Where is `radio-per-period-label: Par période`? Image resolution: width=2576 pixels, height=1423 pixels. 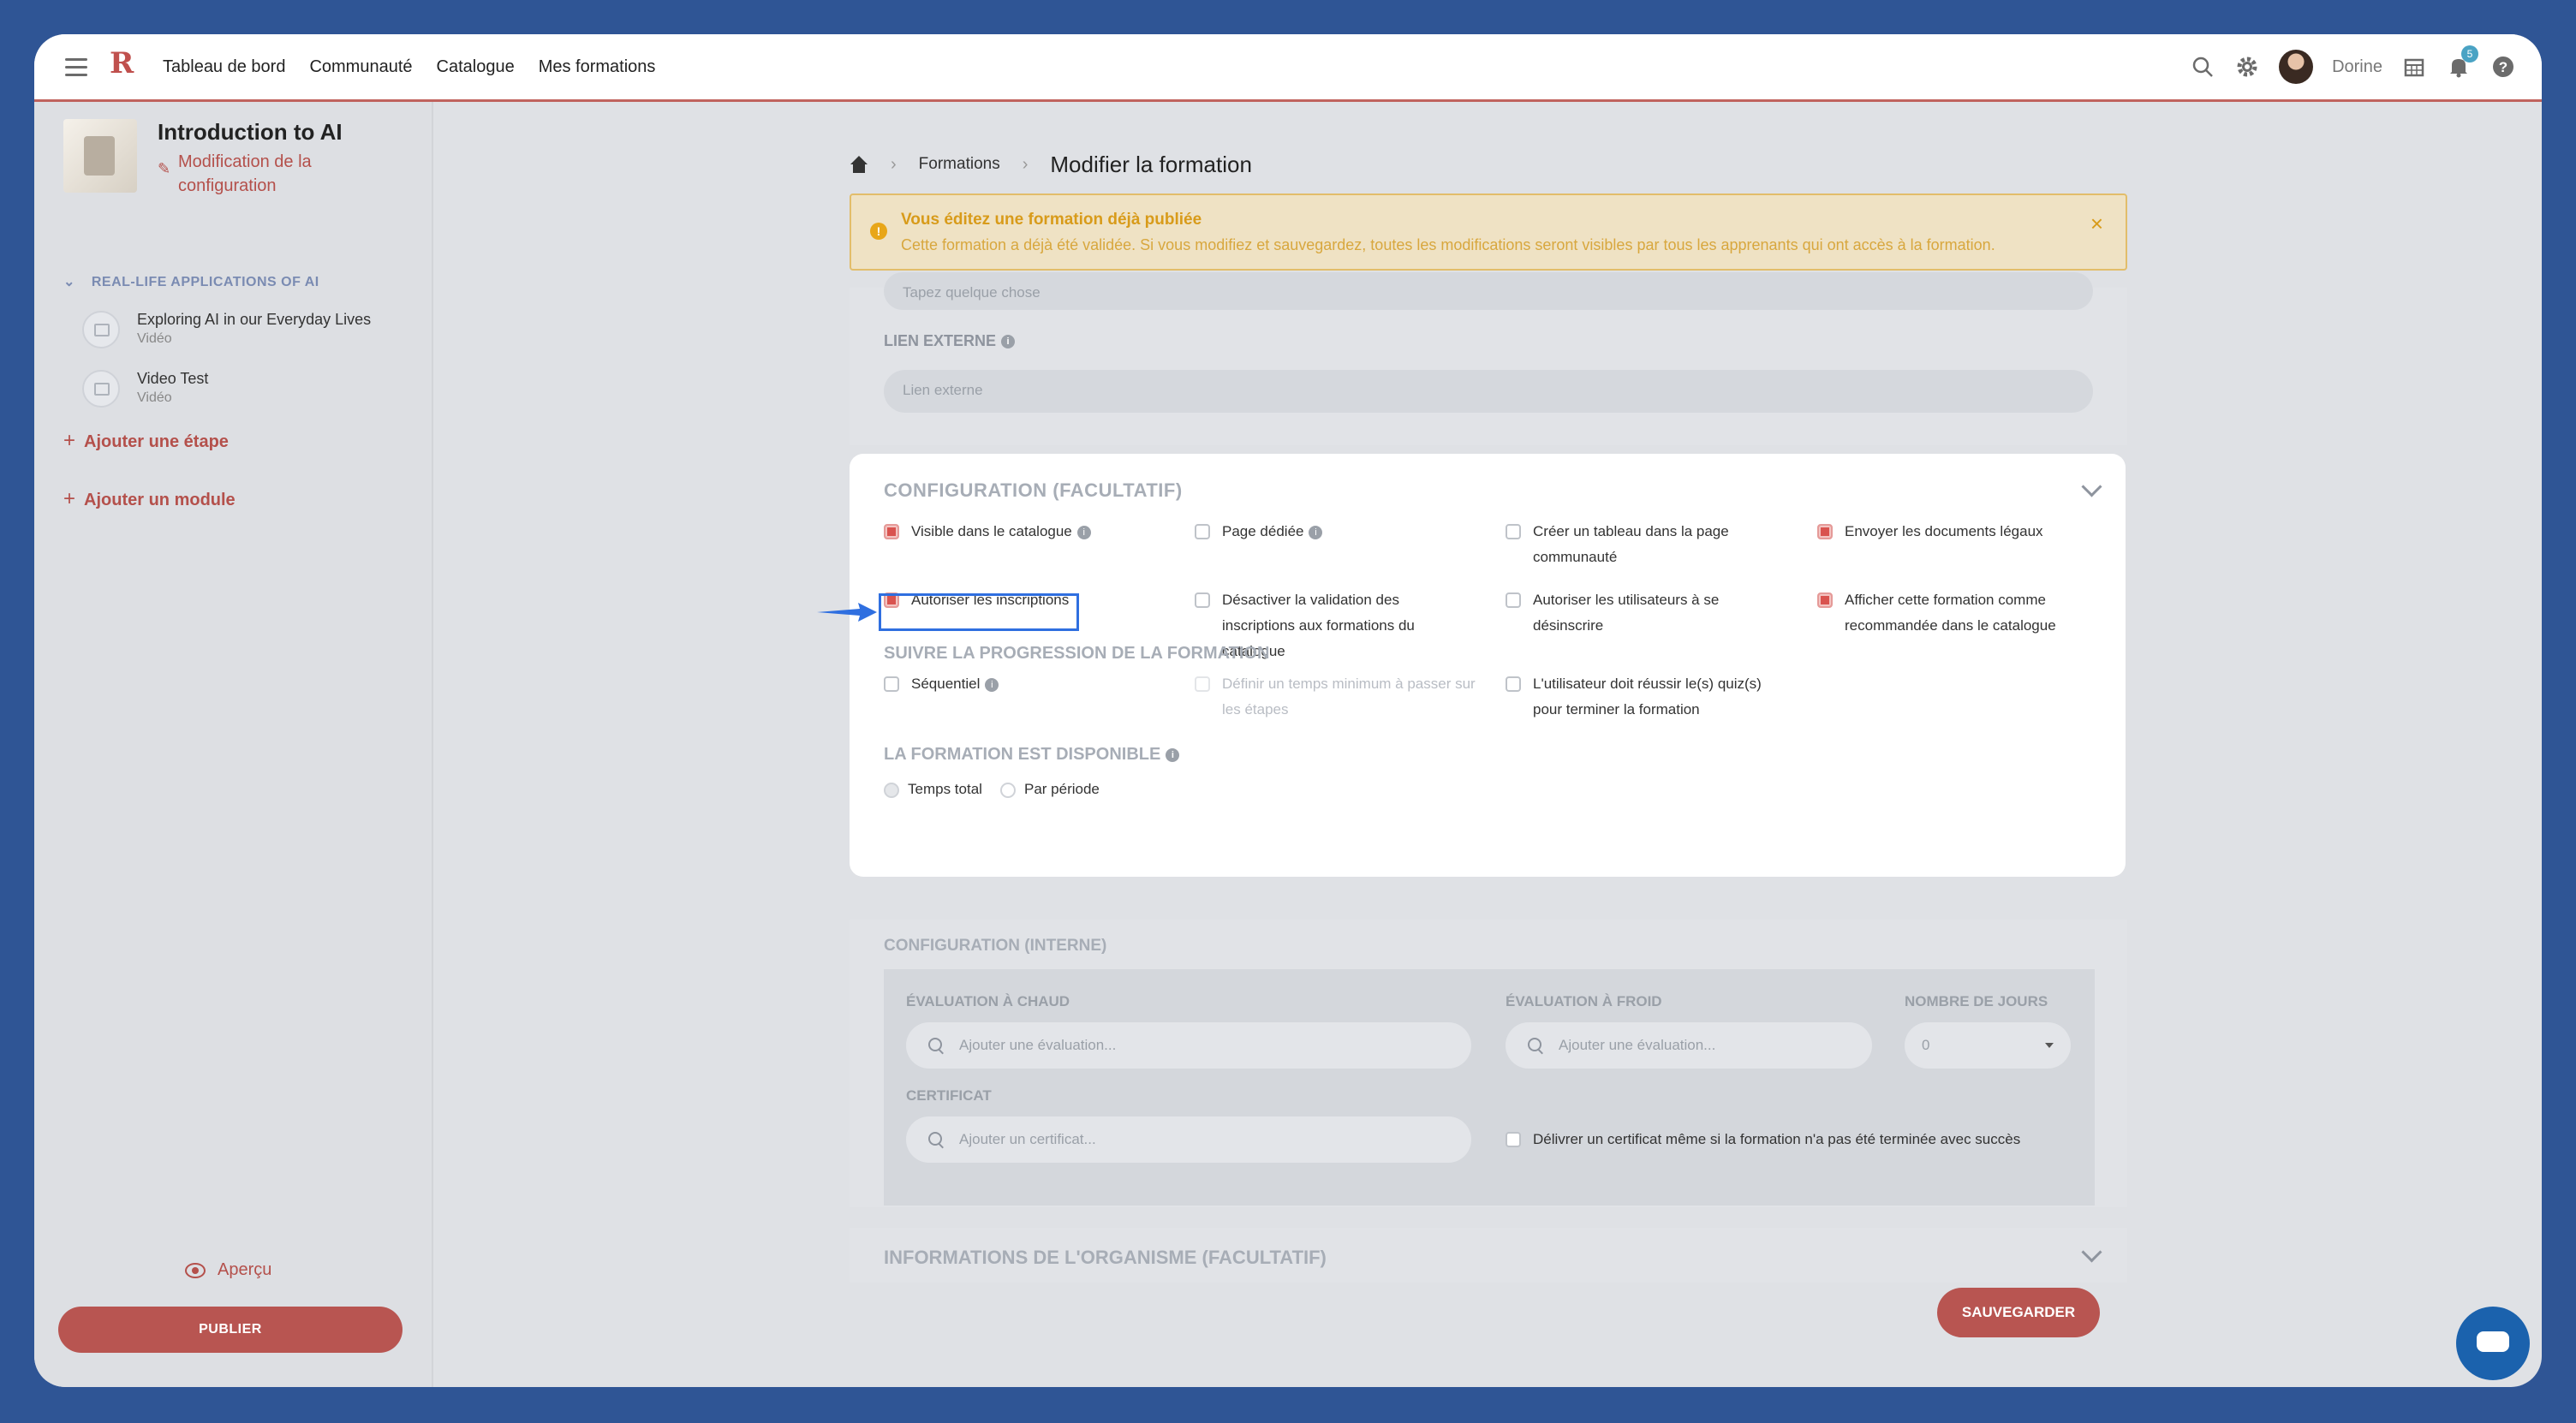
radio-per-period-label: Par période is located at coordinates (1062, 789).